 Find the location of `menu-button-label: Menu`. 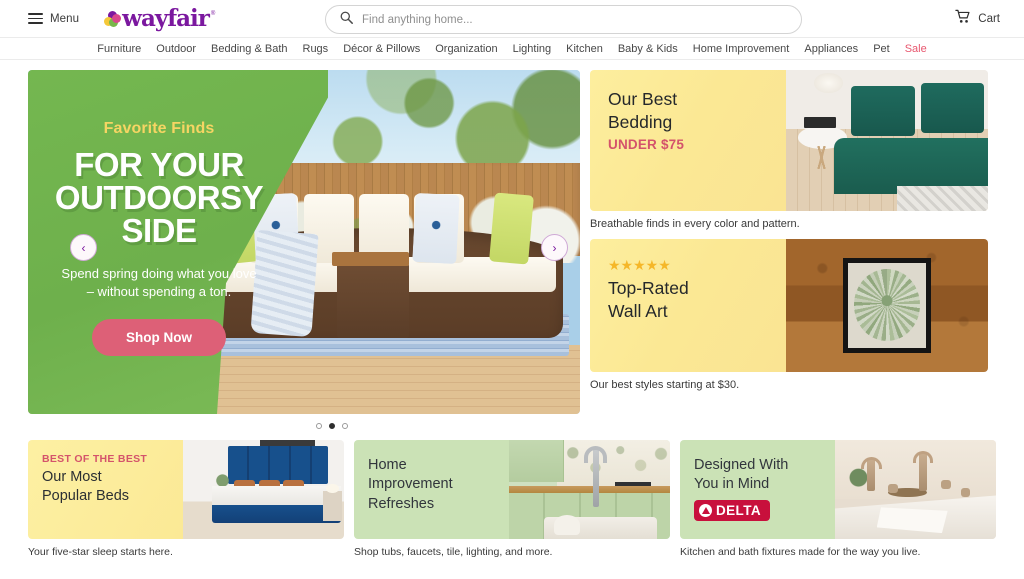

menu-button-label: Menu is located at coordinates (65, 18).